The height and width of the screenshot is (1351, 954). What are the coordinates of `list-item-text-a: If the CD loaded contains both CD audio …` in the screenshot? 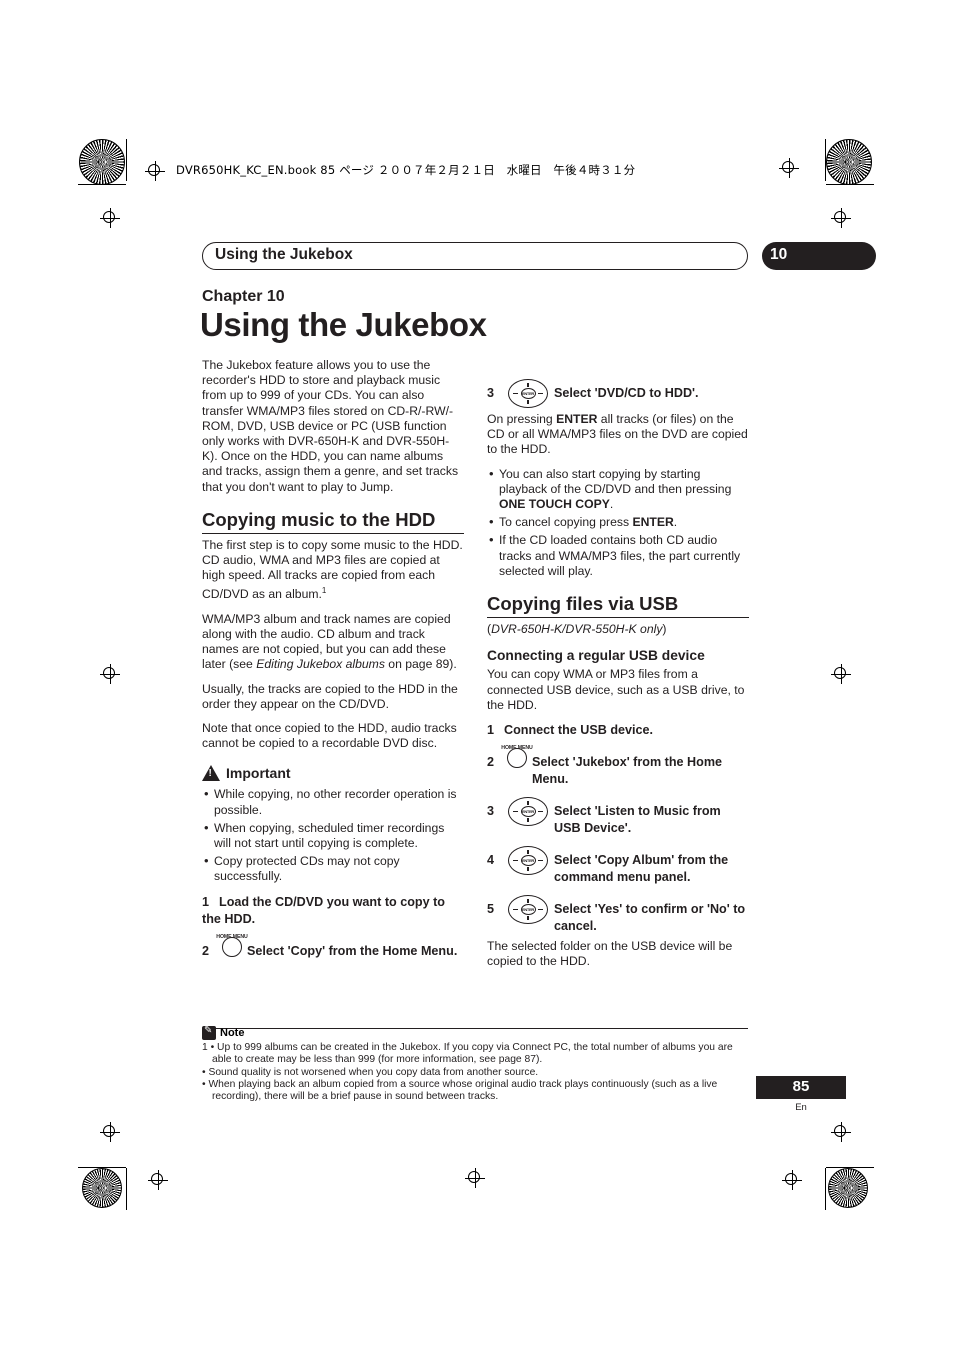 It's located at (620, 555).